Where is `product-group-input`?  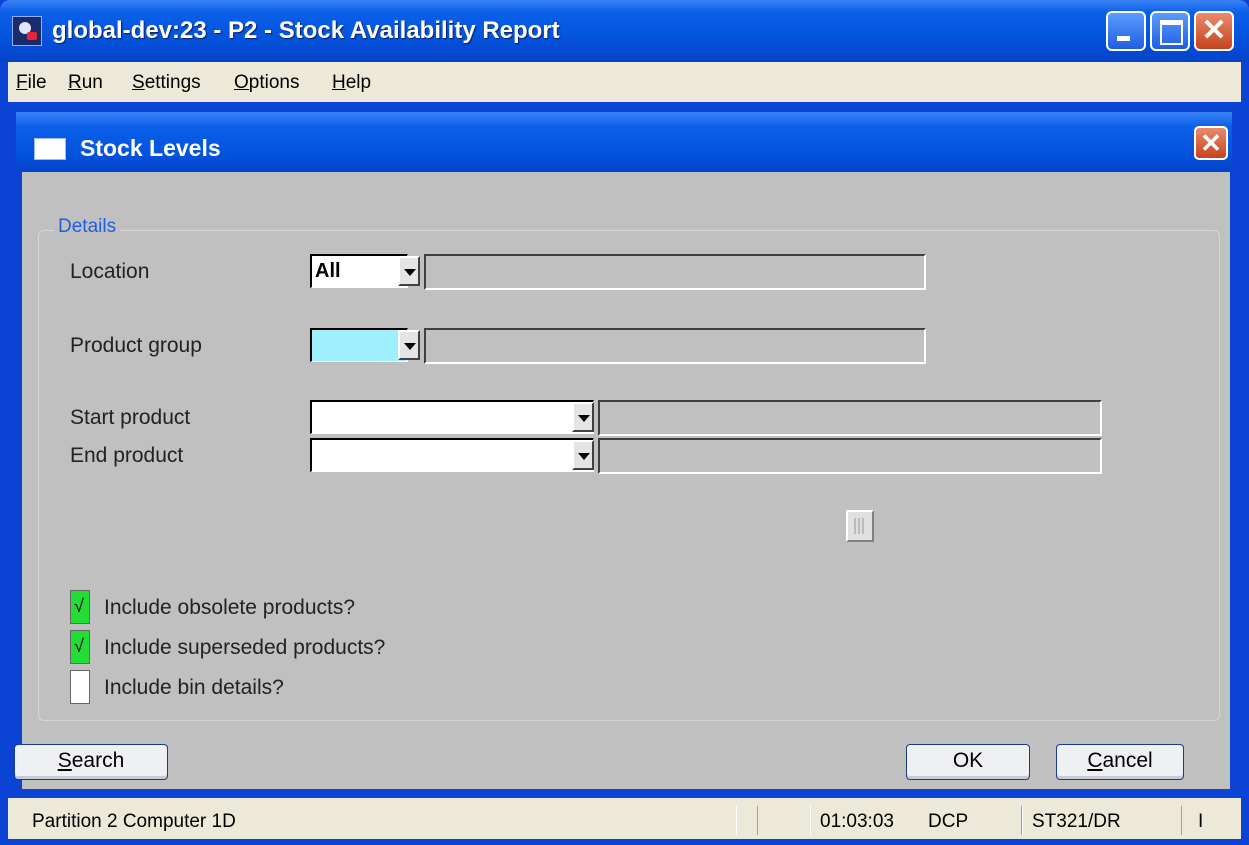 product-group-input is located at coordinates (359, 345).